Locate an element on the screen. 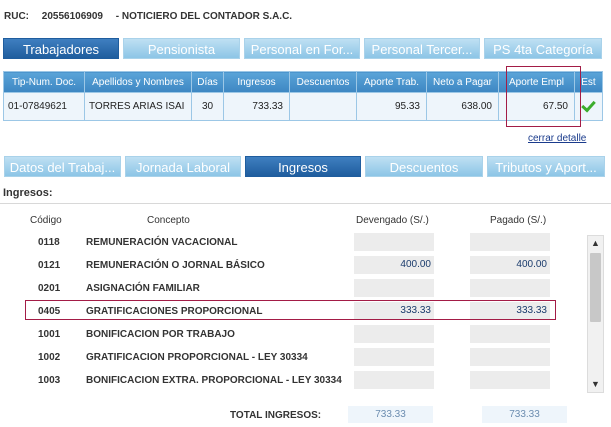 Image resolution: width=611 pixels, height=427 pixels. ruc-dash: - is located at coordinates (117, 16).